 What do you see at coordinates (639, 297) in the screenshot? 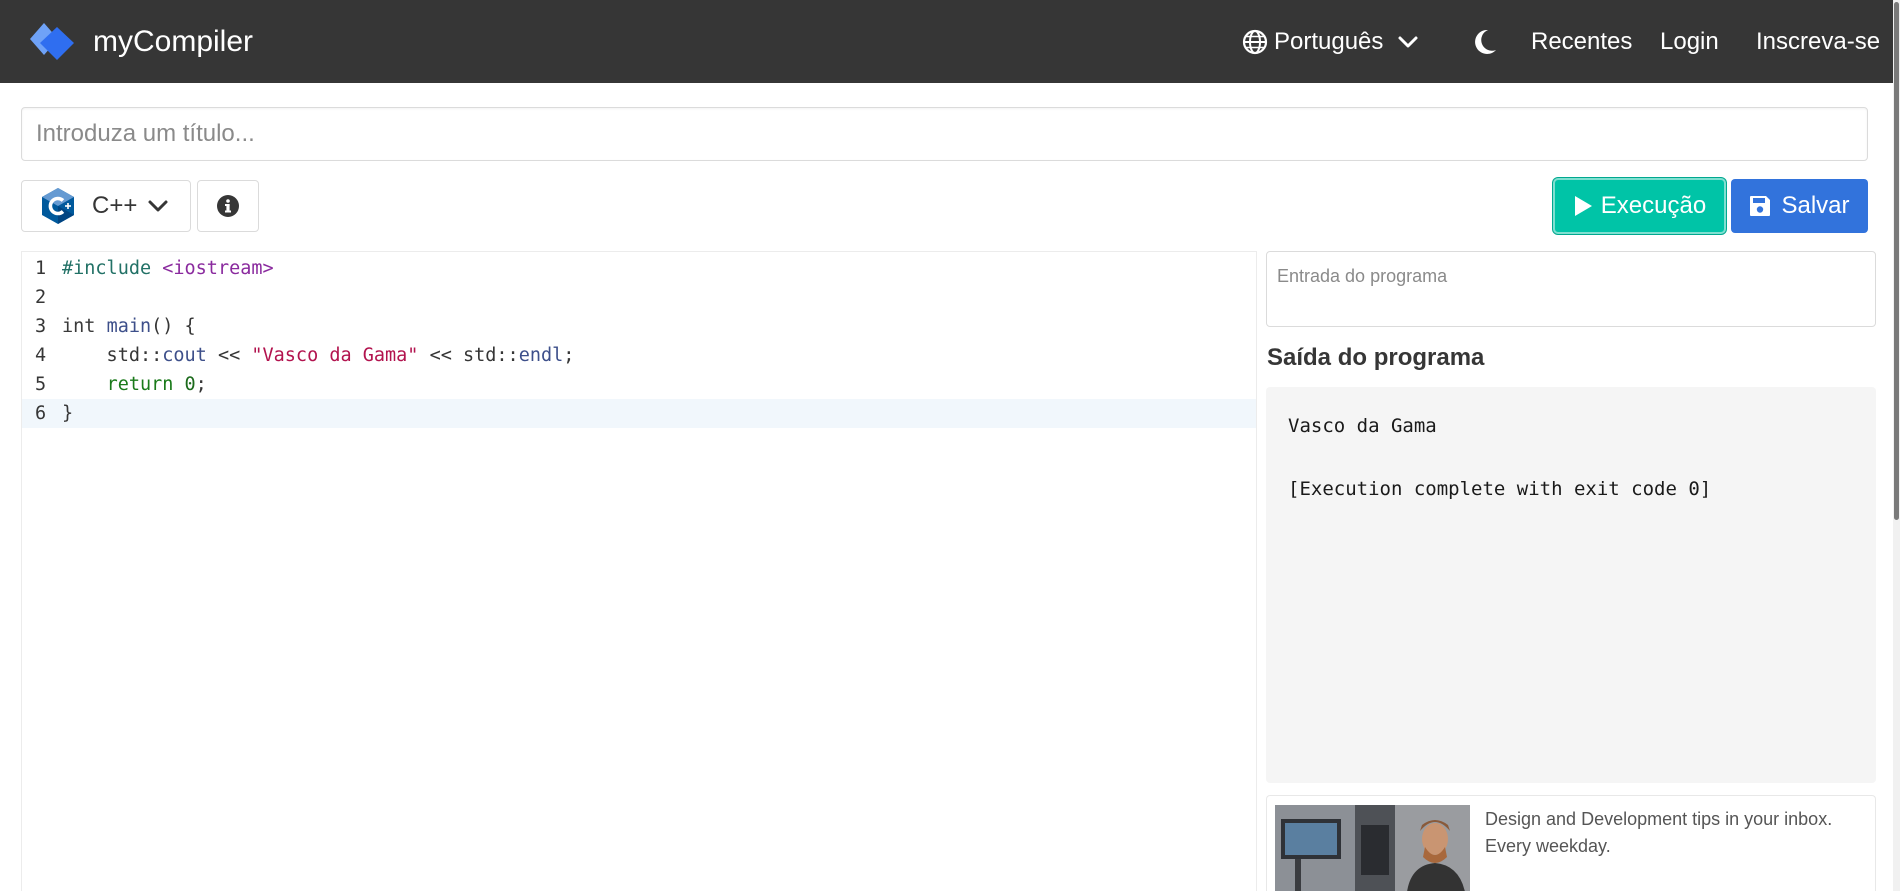
I see `code-line: 2` at bounding box center [639, 297].